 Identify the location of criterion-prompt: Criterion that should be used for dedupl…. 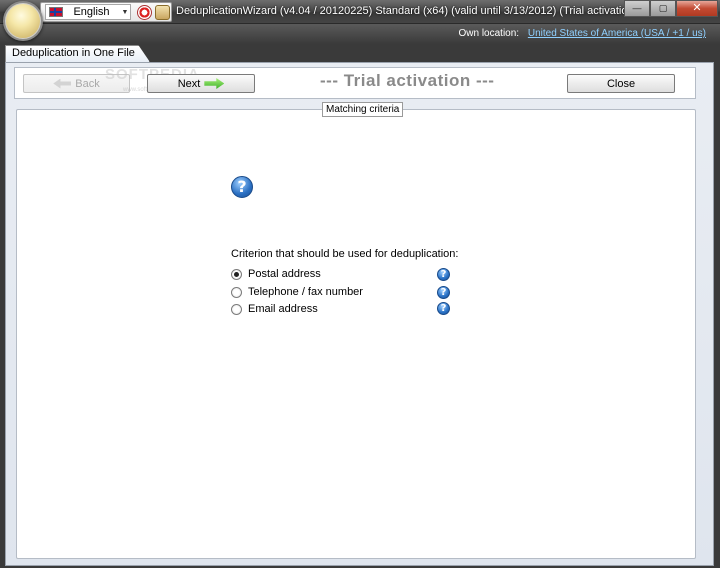
(345, 254).